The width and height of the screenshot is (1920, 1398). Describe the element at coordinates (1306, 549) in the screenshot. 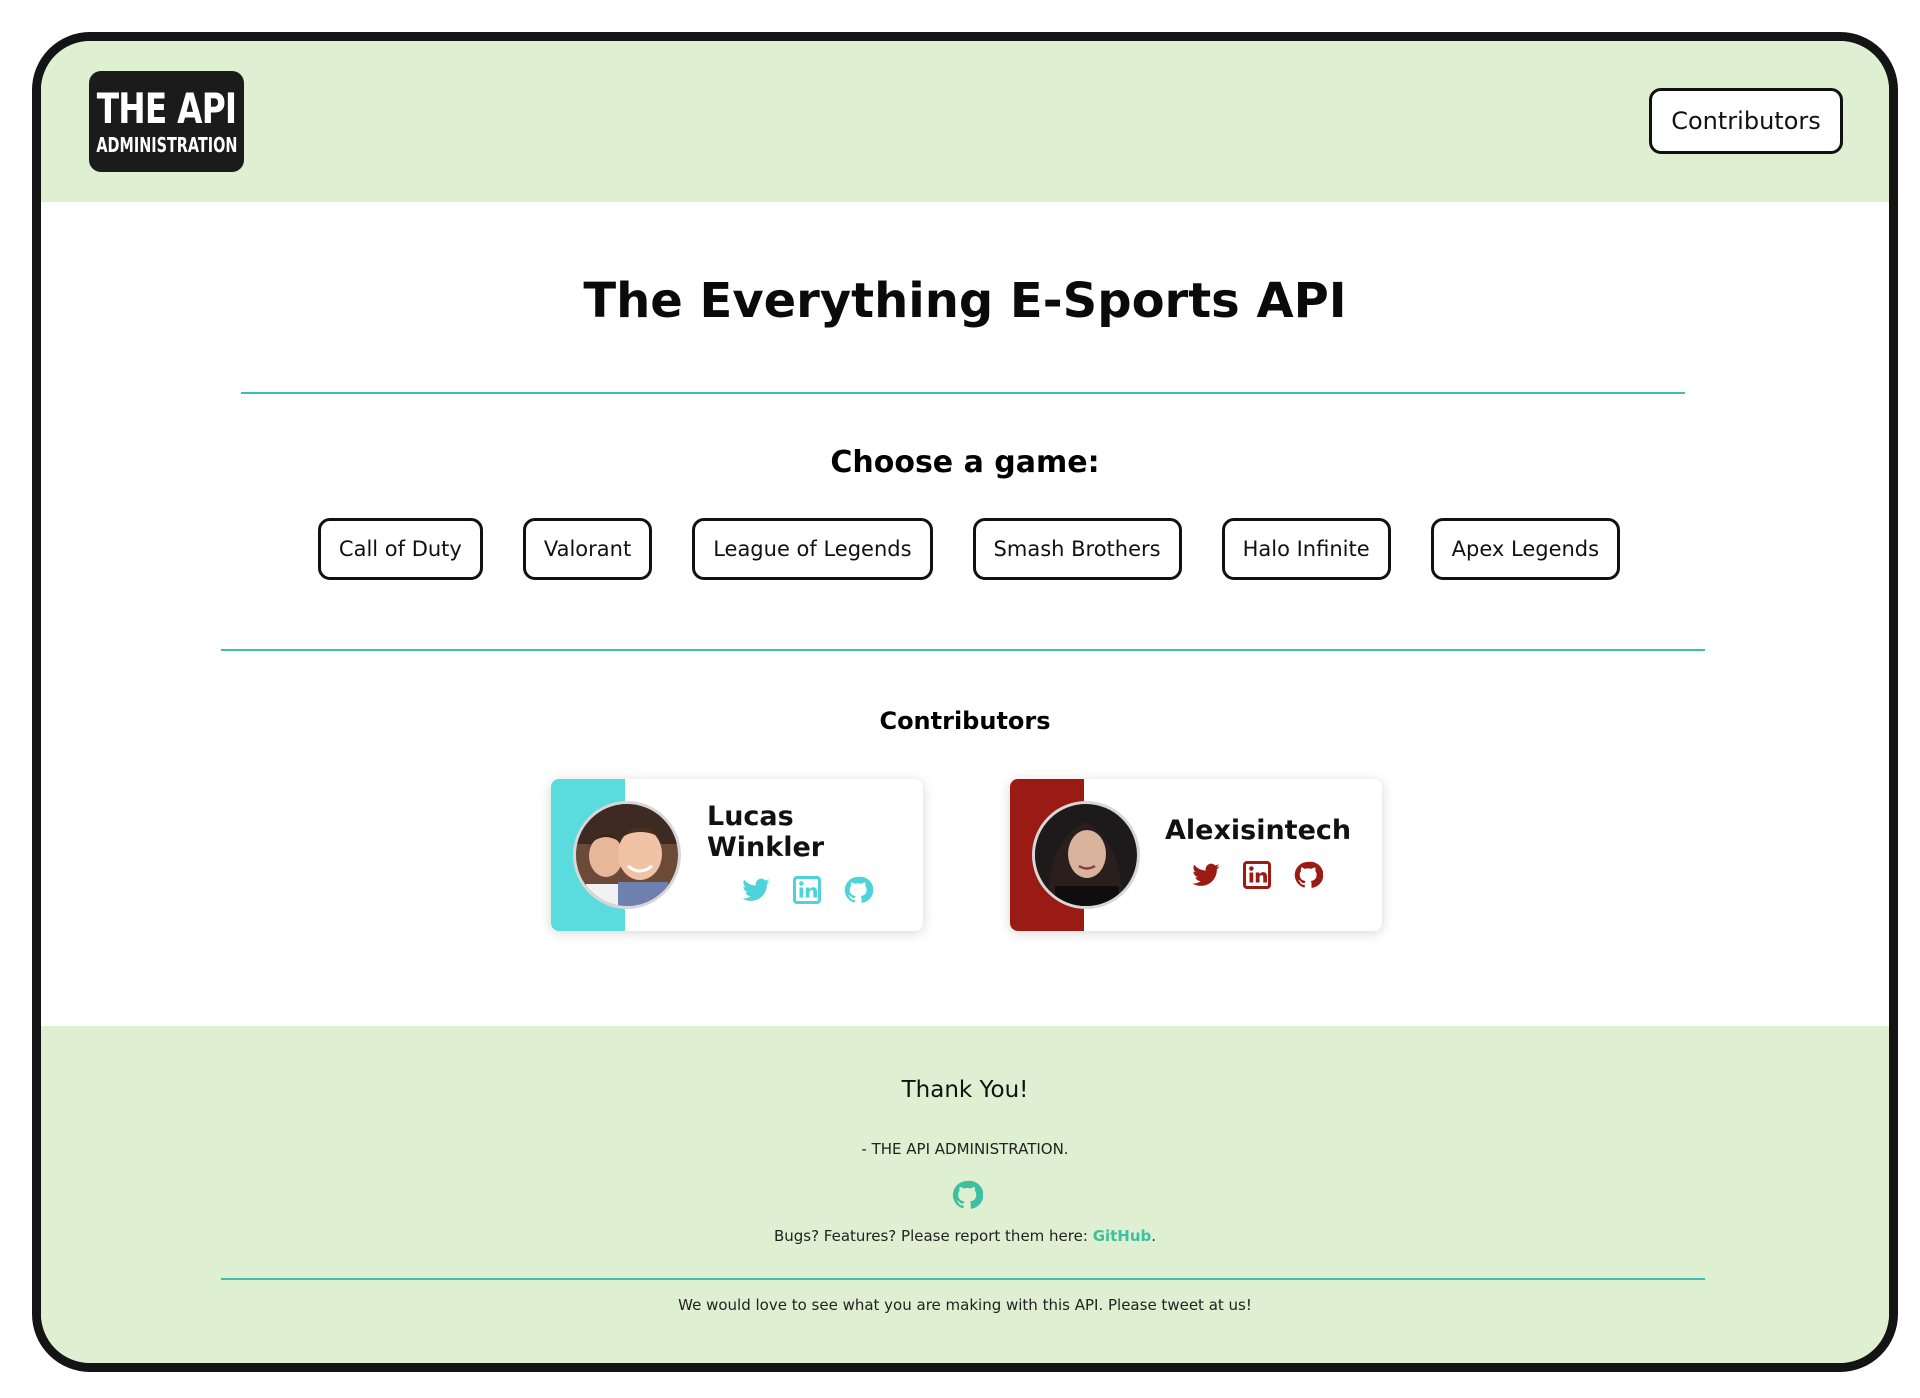

I see `game-button-halo-infinite: Halo Infinite` at that location.